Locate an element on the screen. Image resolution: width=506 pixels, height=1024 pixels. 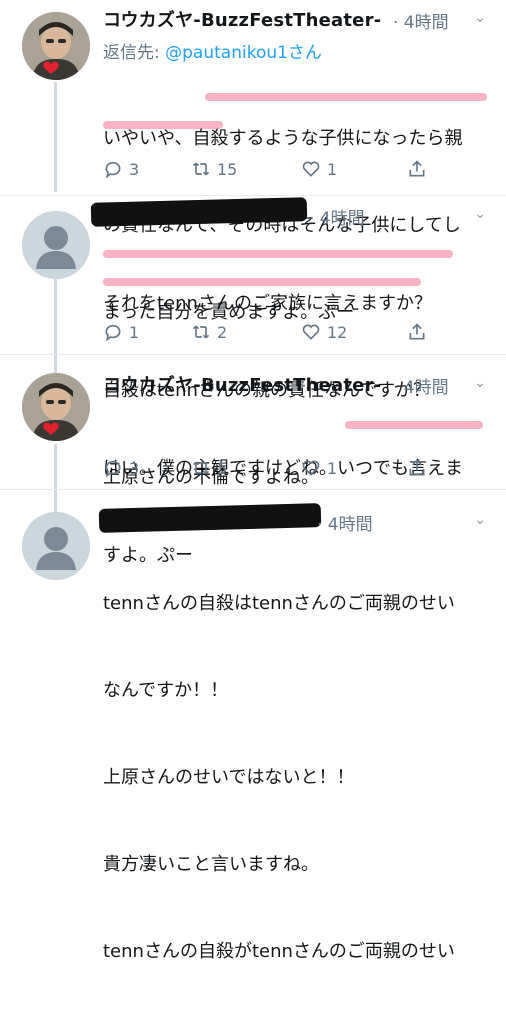
reply-count: 1 is located at coordinates (134, 332).